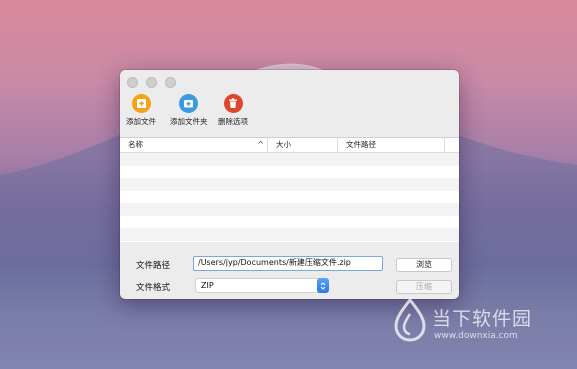 The image size is (577, 369). Describe the element at coordinates (424, 287) in the screenshot. I see `compress-button: 压缩` at that location.